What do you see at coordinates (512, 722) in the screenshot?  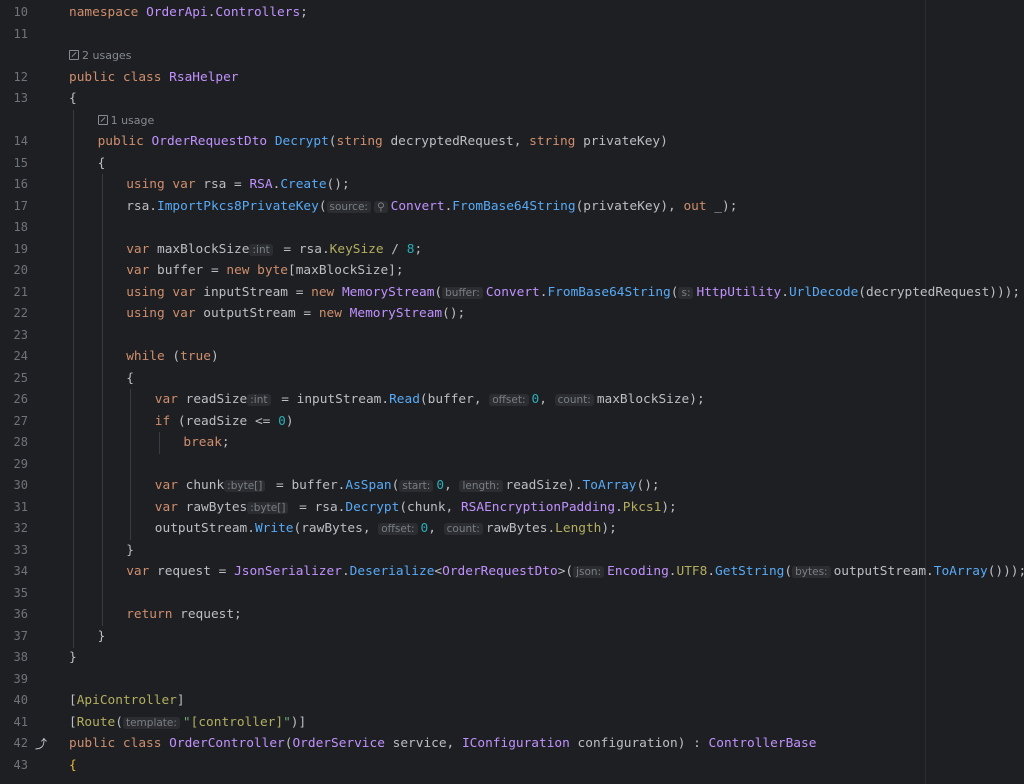 I see `code-line: 41 [Route(template: "[controller]")]` at bounding box center [512, 722].